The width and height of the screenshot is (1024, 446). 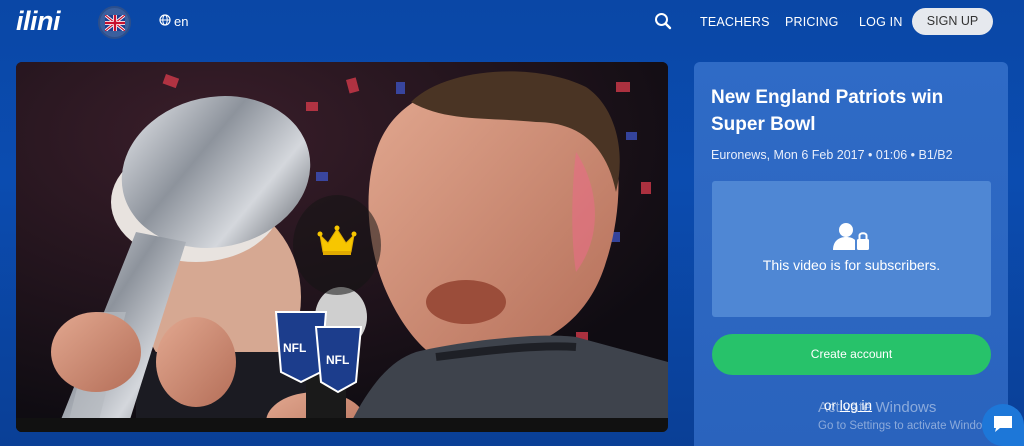 I want to click on microphone-nfl-logo: NFL, so click(x=294, y=348).